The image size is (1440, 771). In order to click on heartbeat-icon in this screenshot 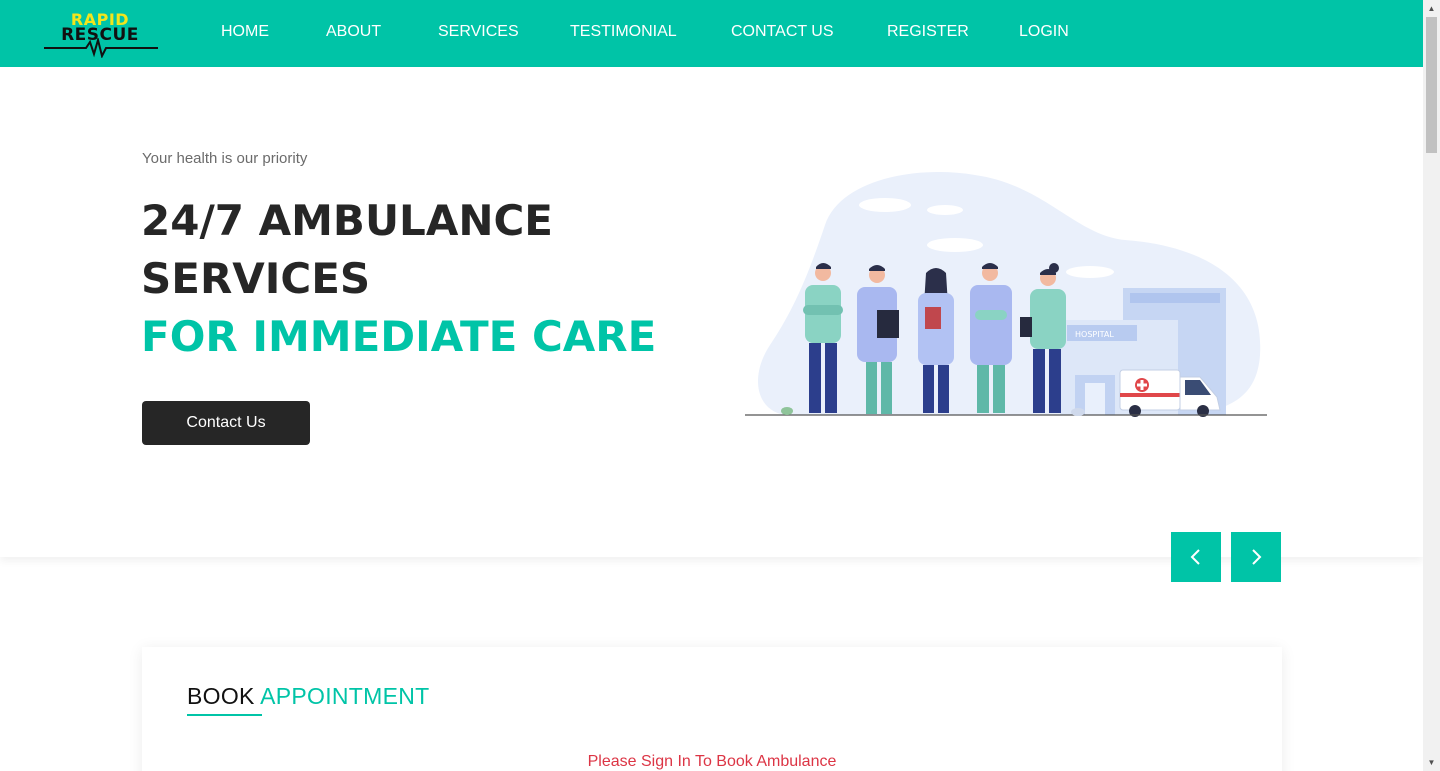, I will do `click(101, 48)`.